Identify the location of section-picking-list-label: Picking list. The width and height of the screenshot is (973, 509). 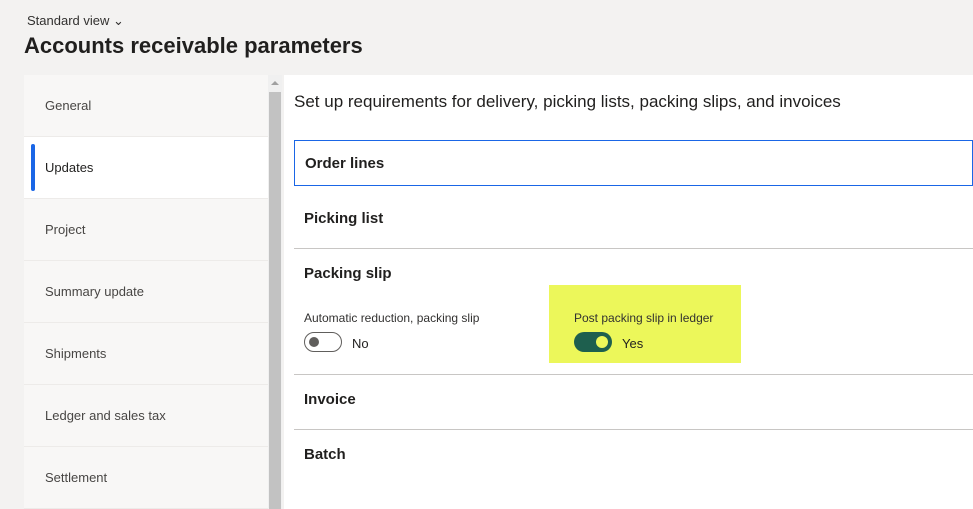
(344, 218).